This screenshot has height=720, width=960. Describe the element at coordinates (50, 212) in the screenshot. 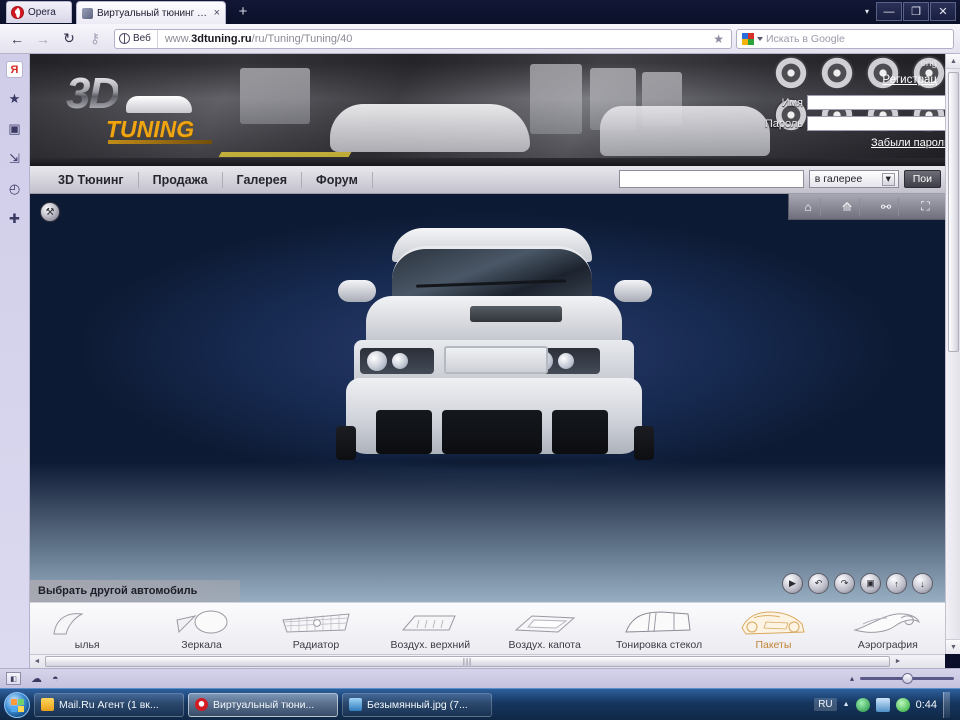

I see `tools-wrench-icon: ⚒` at that location.